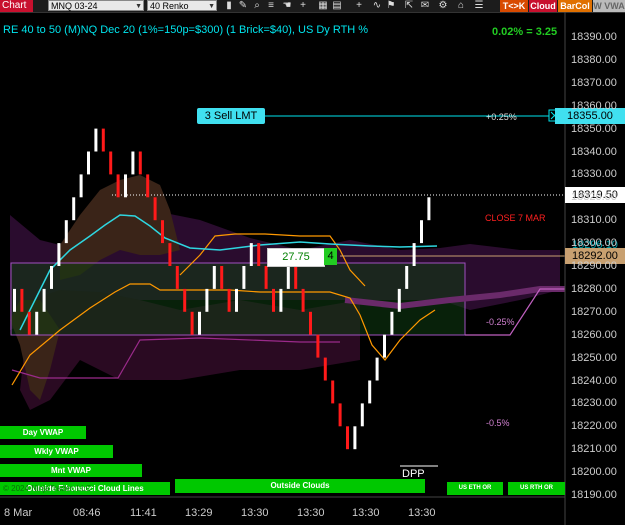 Image resolution: width=625 pixels, height=525 pixels. What do you see at coordinates (87, 513) in the screenshot?
I see `x-tick-label: 08:46` at bounding box center [87, 513].